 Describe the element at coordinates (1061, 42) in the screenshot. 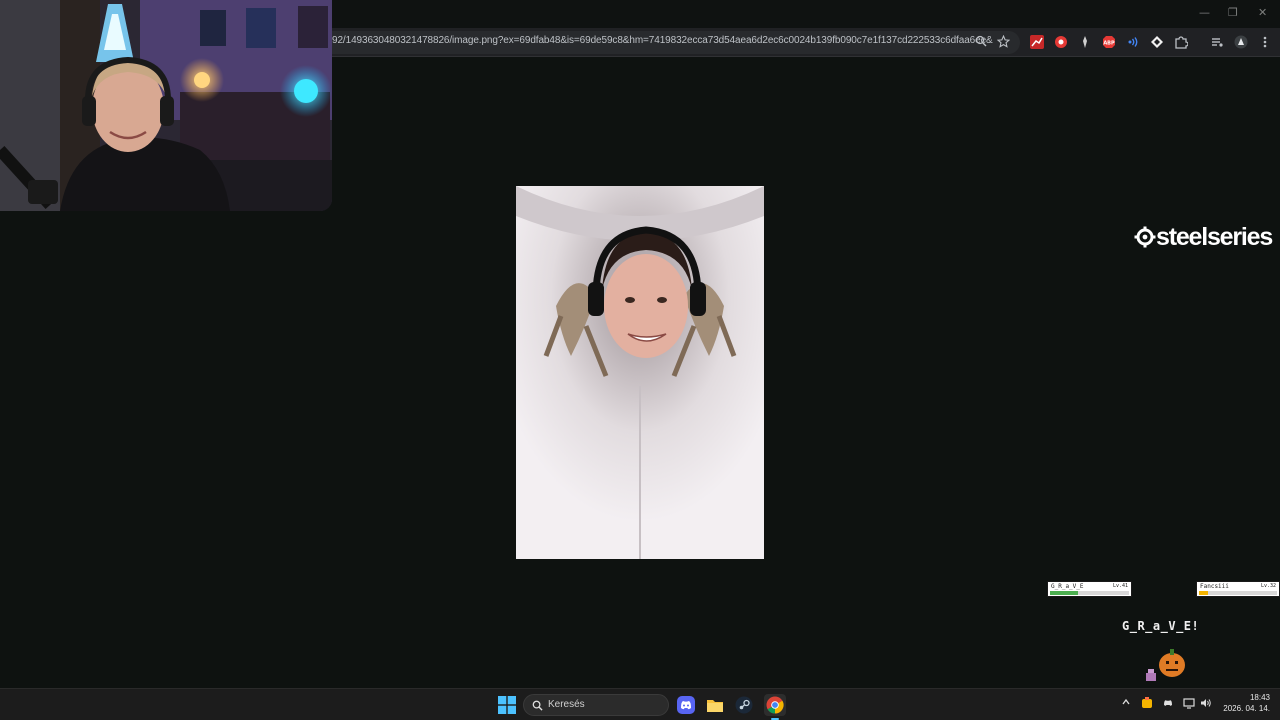

I see `red-circle-extension-icon` at that location.